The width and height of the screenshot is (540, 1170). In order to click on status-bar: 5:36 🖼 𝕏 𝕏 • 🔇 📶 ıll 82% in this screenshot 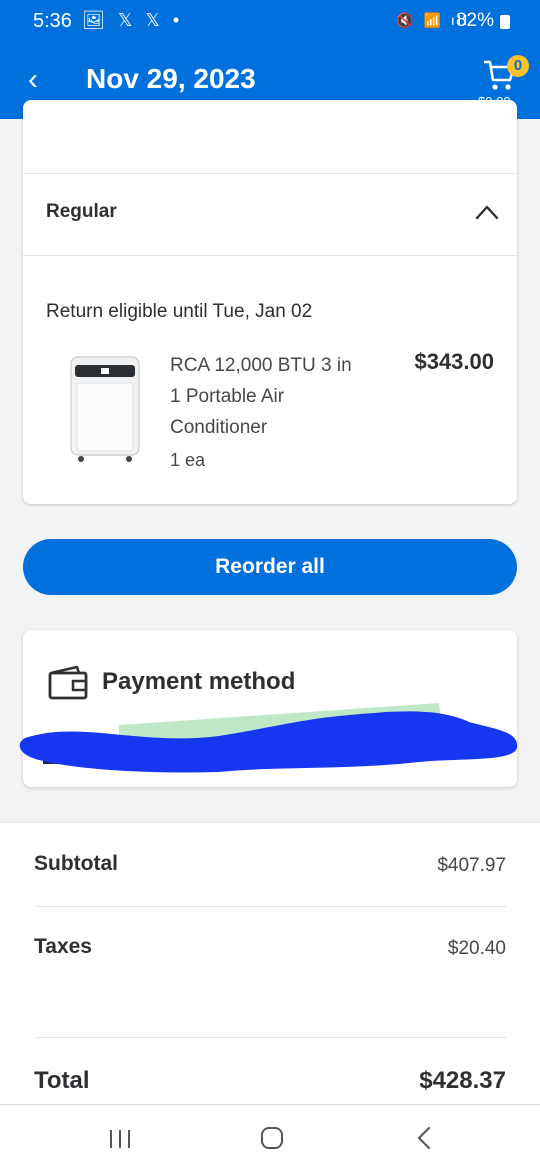, I will do `click(270, 21)`.